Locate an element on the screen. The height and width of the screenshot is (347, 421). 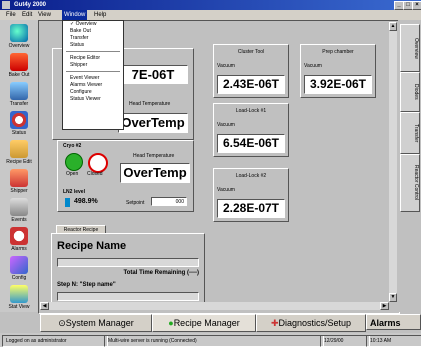
status-user: Logged on as administrator is located at coordinates (55, 341).